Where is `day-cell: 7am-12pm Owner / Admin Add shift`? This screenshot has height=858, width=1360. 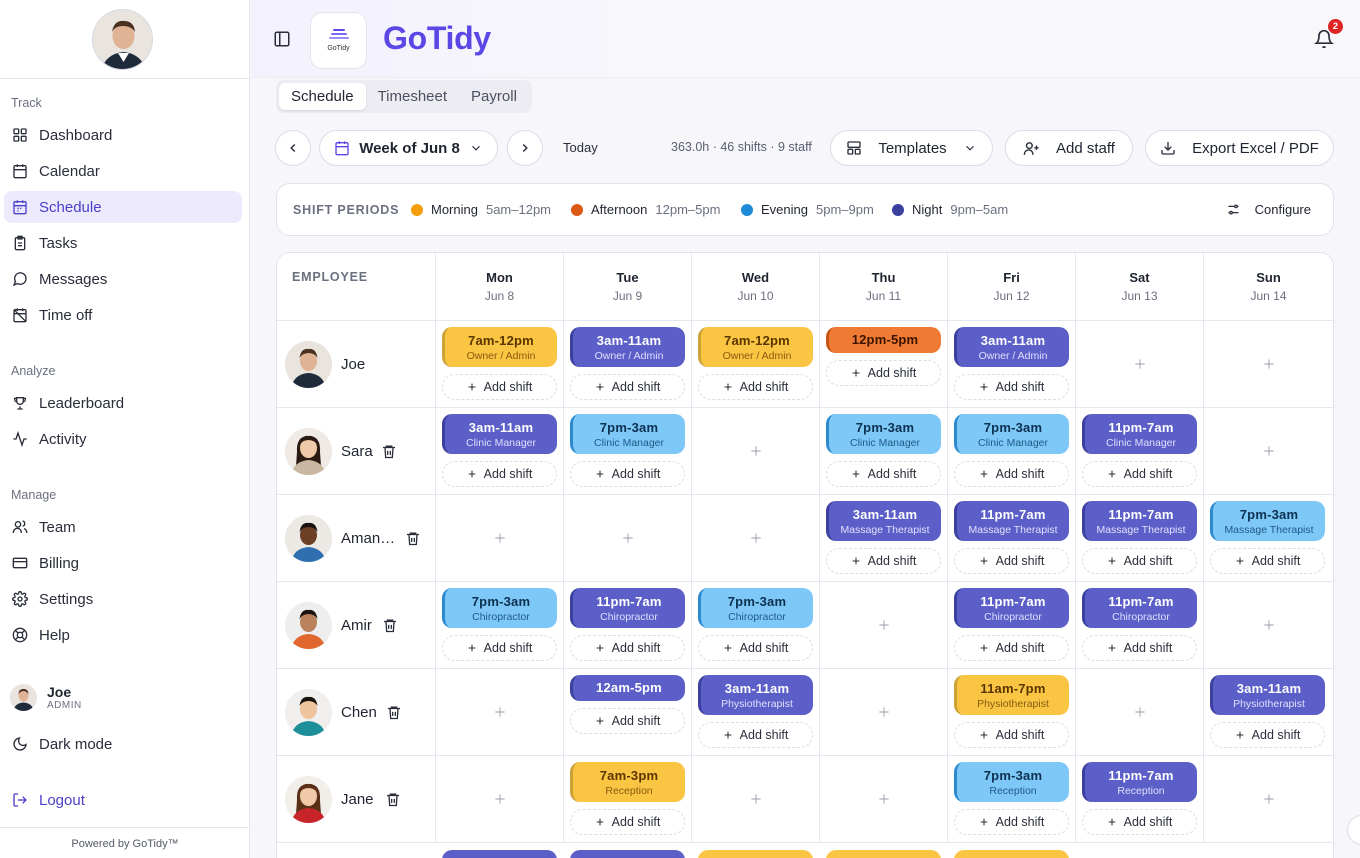
day-cell: 7am-12pm Owner / Admin Add shift is located at coordinates (500, 364).